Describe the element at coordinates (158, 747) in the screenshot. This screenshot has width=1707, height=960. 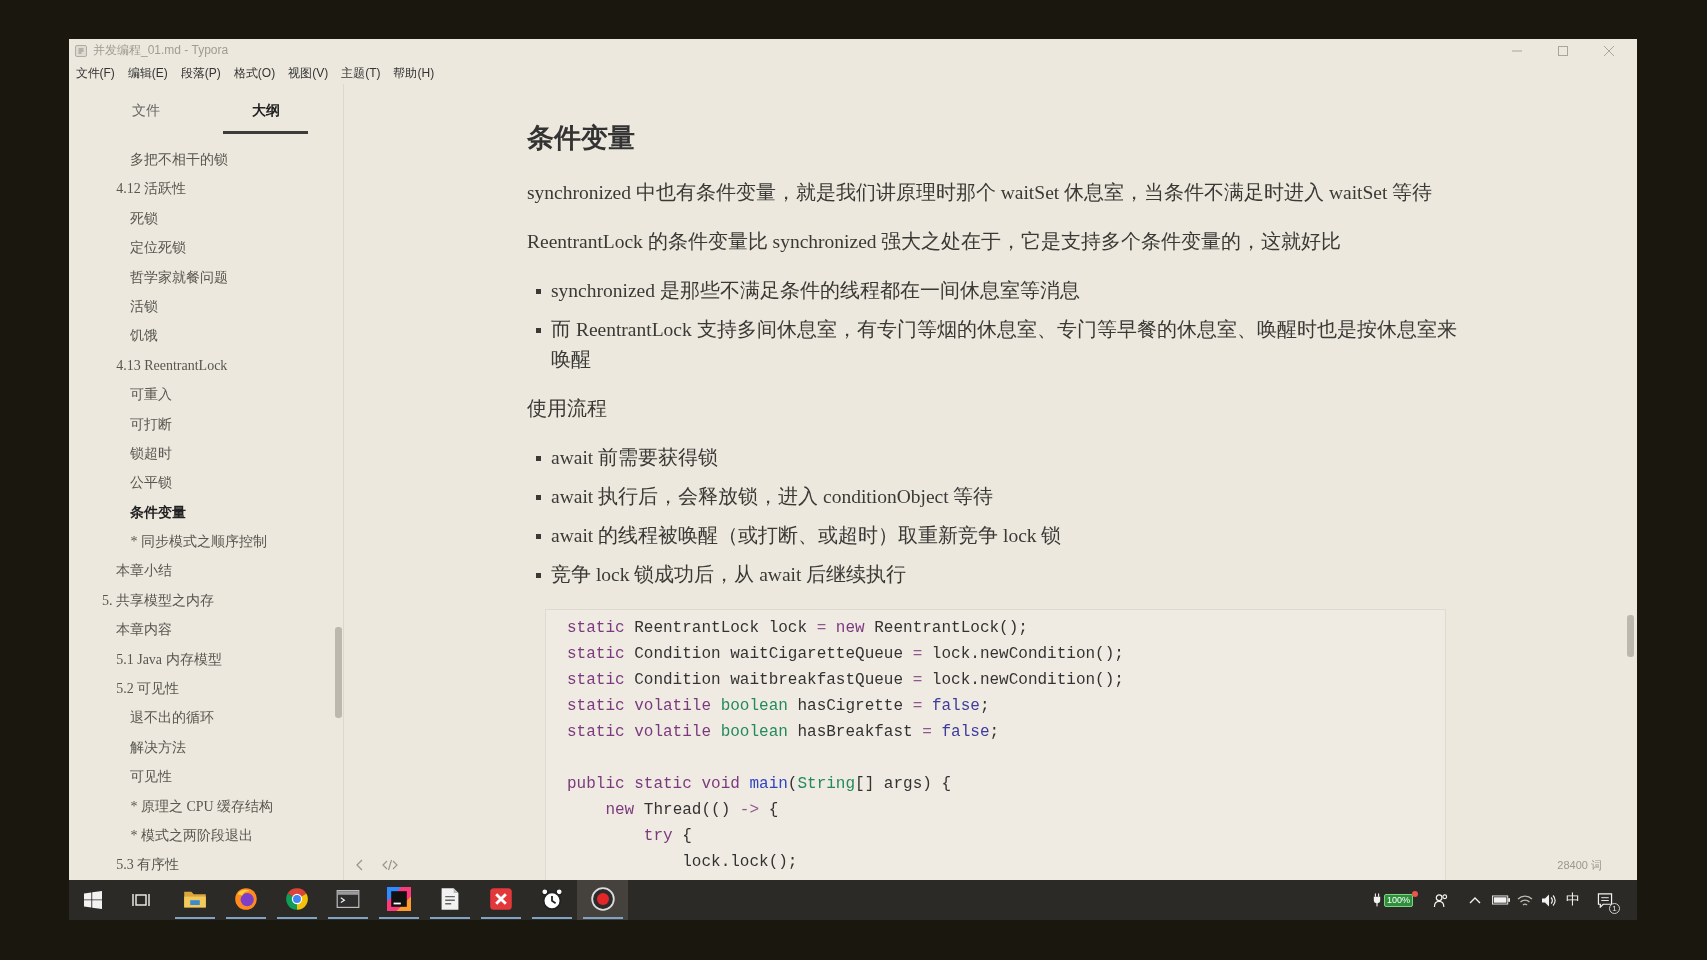
I see `outline-item: 解决方法` at that location.